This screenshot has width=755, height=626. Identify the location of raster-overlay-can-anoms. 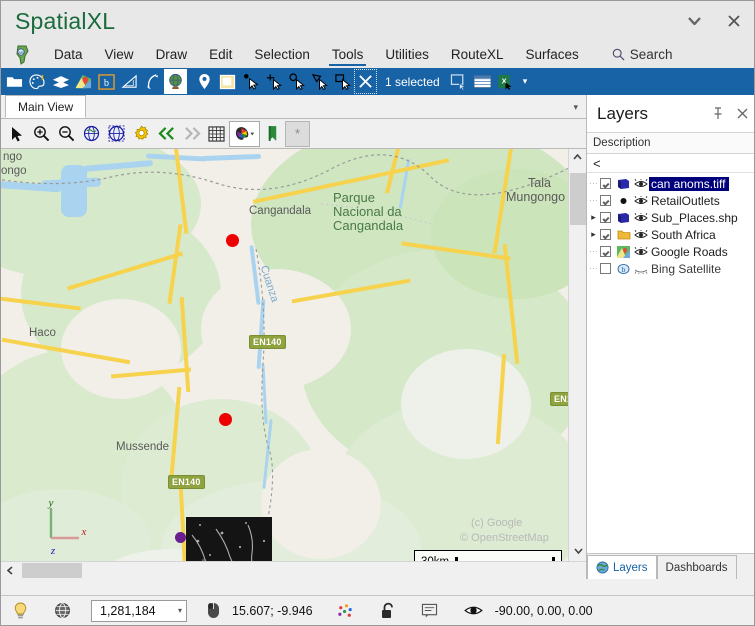
(229, 539).